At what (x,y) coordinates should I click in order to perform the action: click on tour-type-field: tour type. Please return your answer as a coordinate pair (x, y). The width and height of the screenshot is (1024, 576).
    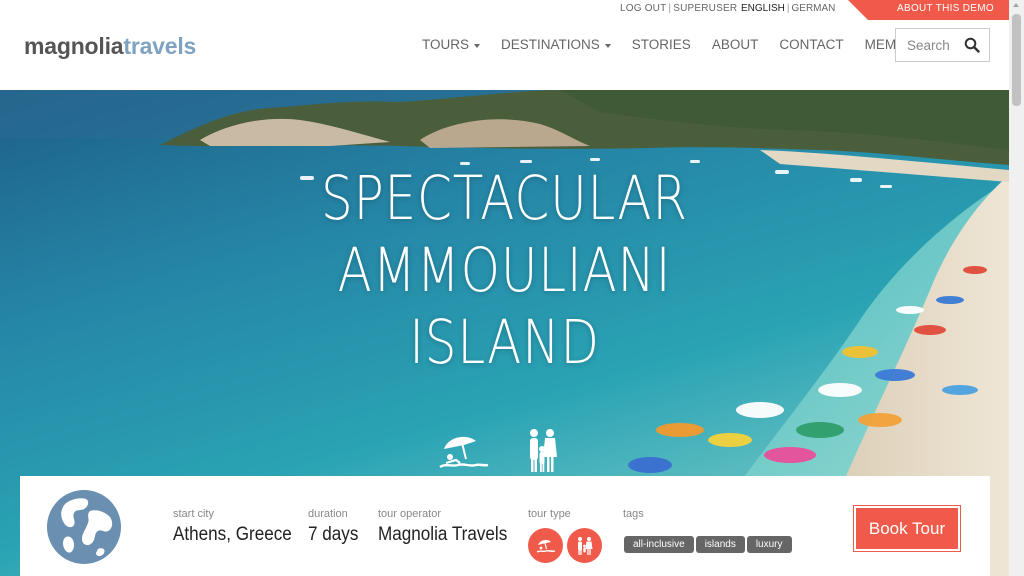
    Looking at the image, I should click on (549, 514).